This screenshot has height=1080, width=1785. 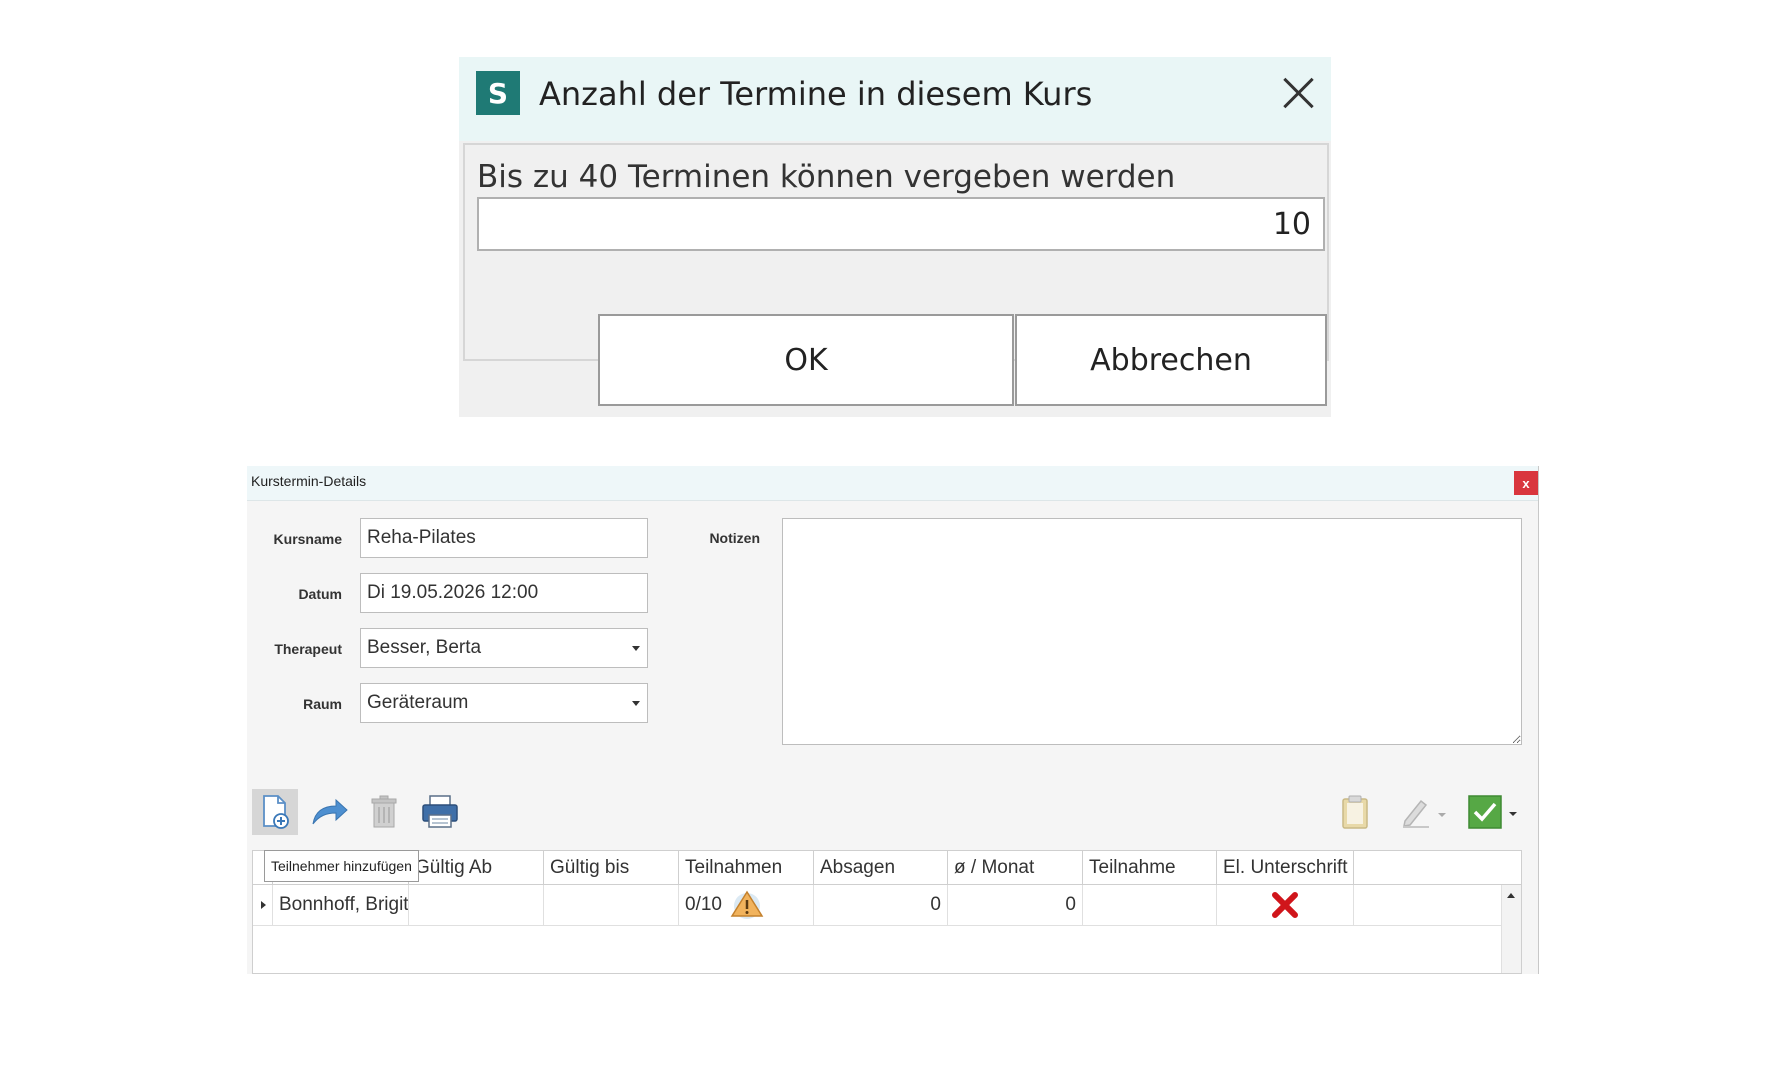 I want to click on datum-value: Di 19.05.2026 12:00, so click(x=453, y=592).